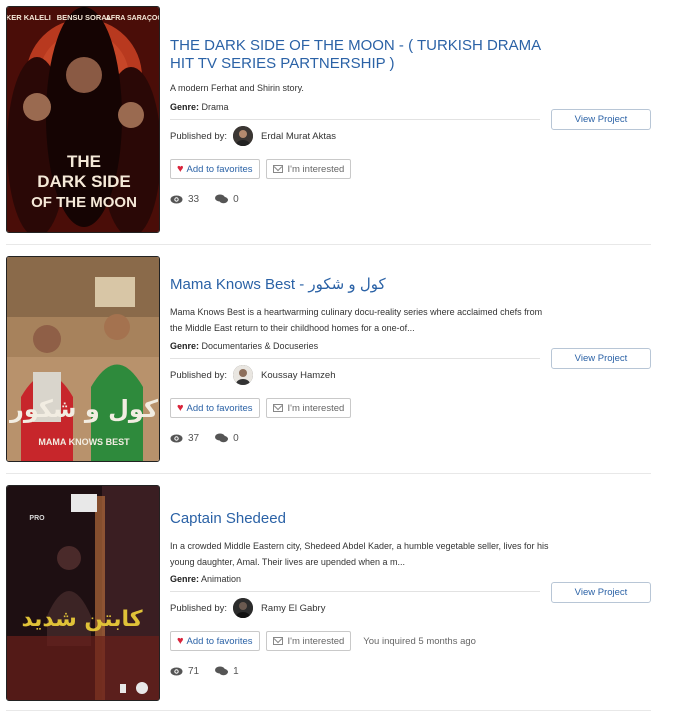  Describe the element at coordinates (221, 579) in the screenshot. I see `genre-value: Animation` at that location.